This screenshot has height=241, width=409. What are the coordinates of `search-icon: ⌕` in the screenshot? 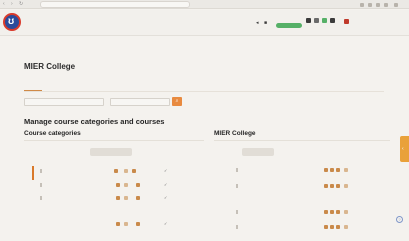 It's located at (177, 101).